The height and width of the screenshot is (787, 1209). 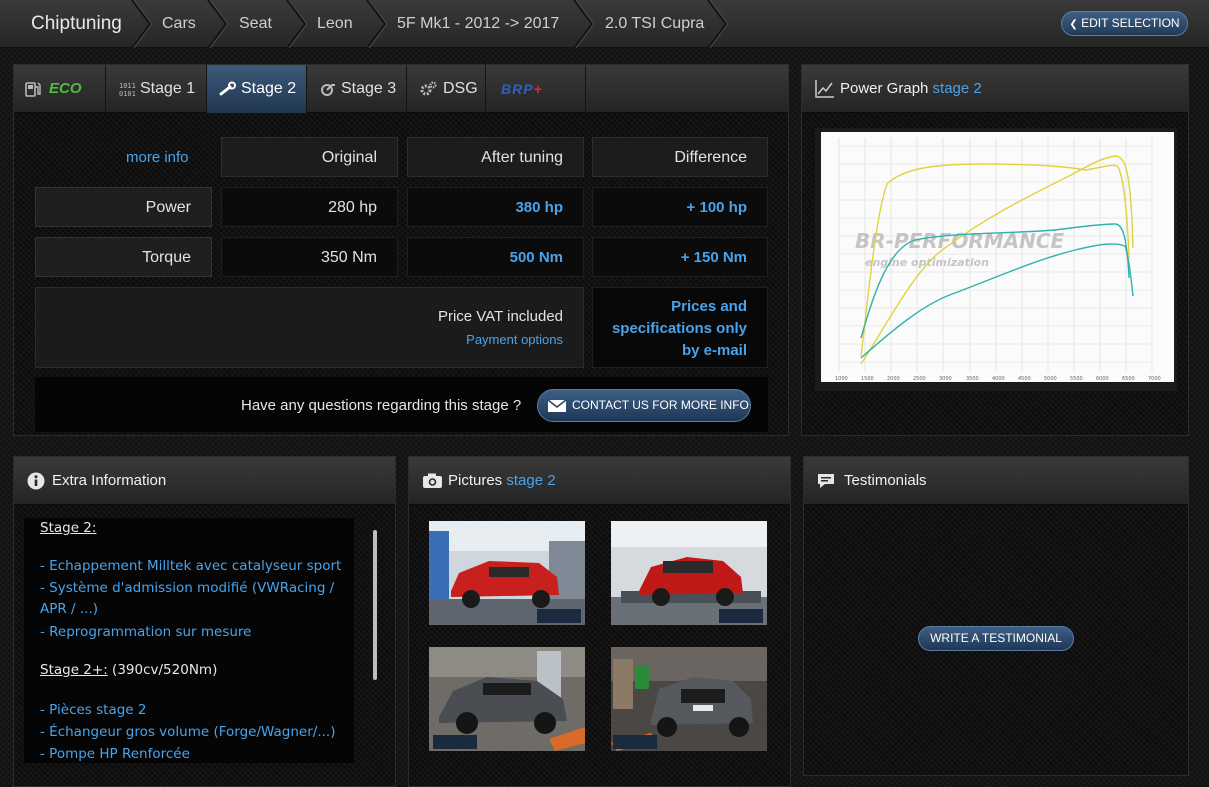 What do you see at coordinates (1076, 379) in the screenshot?
I see `svg-text: 5500` at bounding box center [1076, 379].